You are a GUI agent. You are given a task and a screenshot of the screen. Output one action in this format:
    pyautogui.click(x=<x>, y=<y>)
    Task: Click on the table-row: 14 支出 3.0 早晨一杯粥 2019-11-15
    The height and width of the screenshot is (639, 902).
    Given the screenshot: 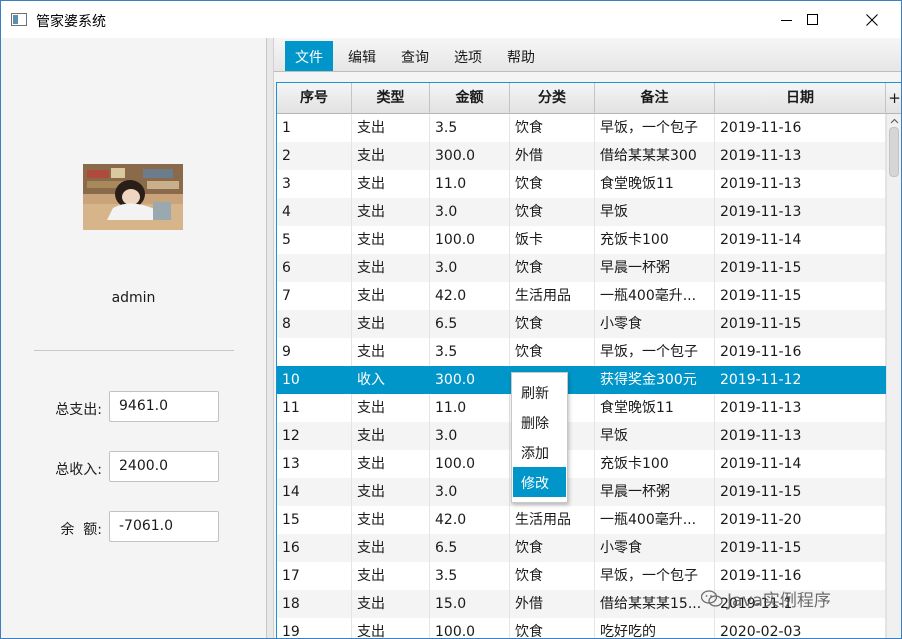 What is the action you would take?
    pyautogui.click(x=581, y=492)
    